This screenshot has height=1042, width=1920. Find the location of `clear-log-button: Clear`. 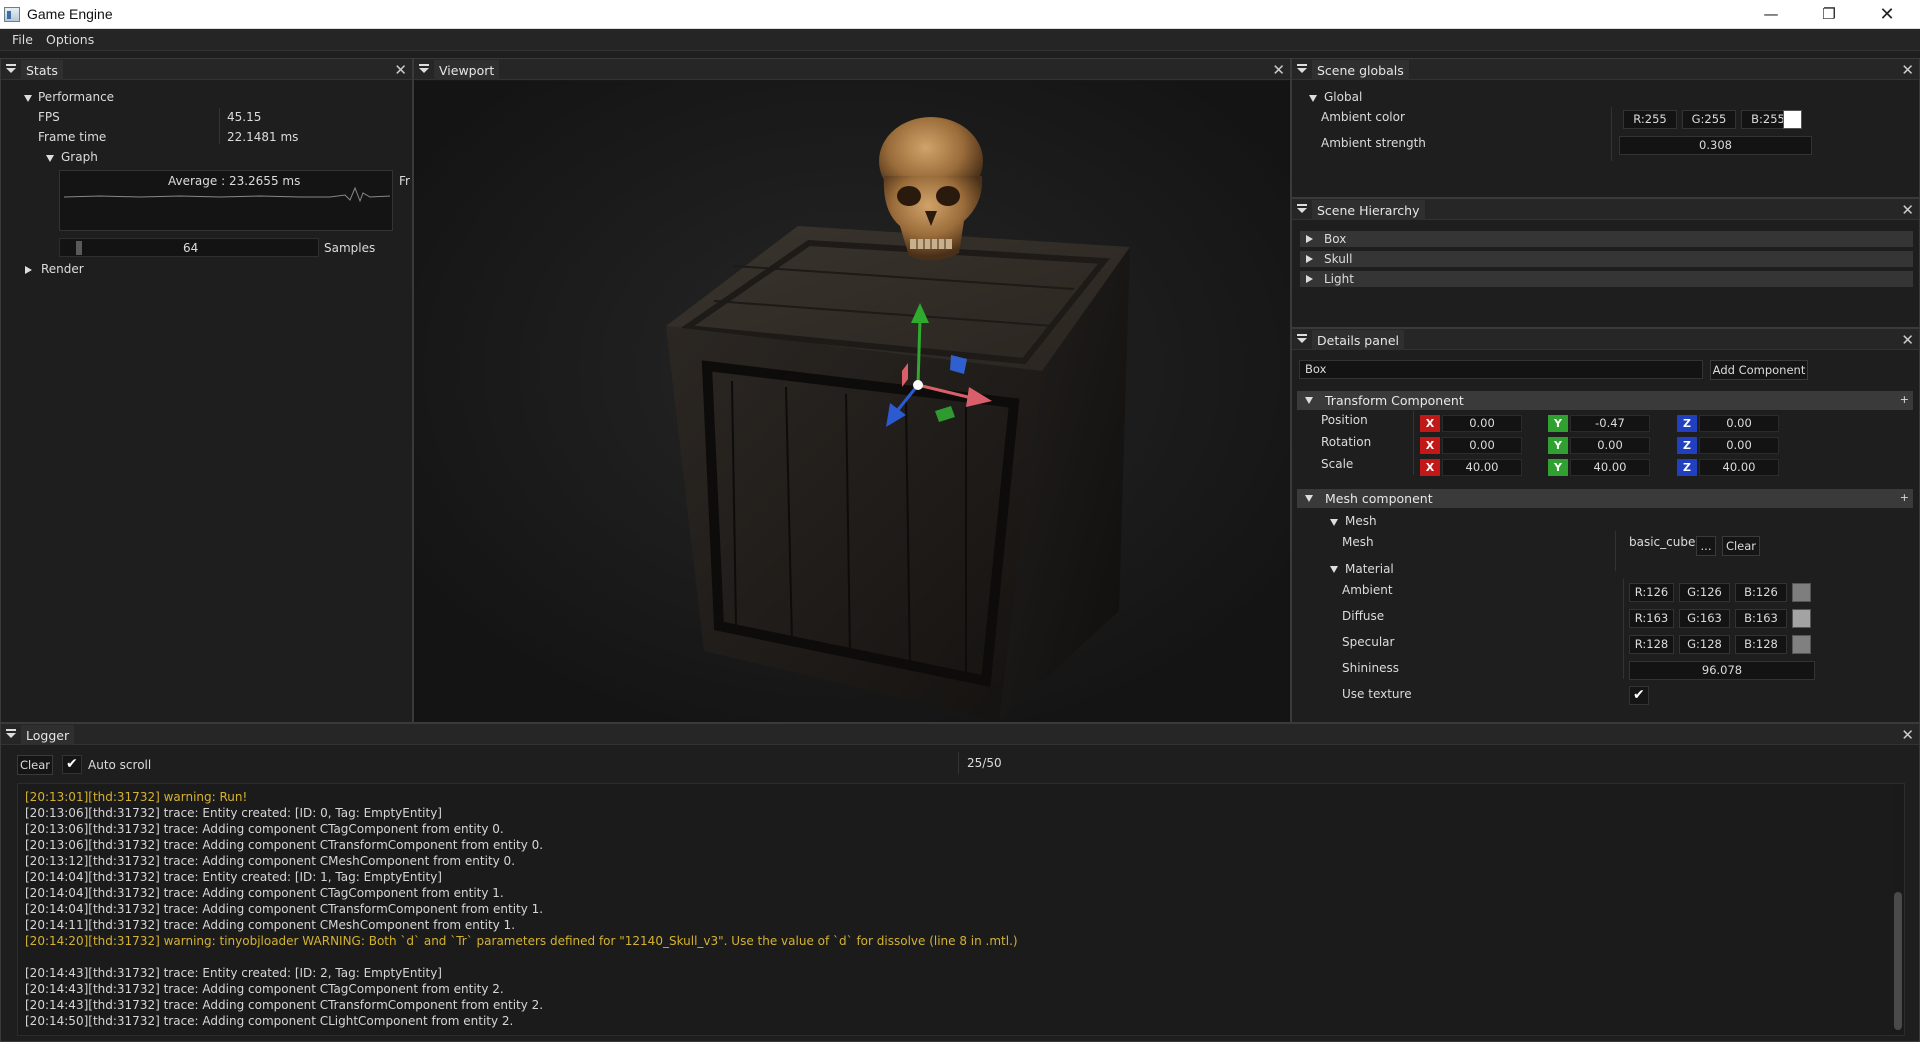

clear-log-button: Clear is located at coordinates (35, 765).